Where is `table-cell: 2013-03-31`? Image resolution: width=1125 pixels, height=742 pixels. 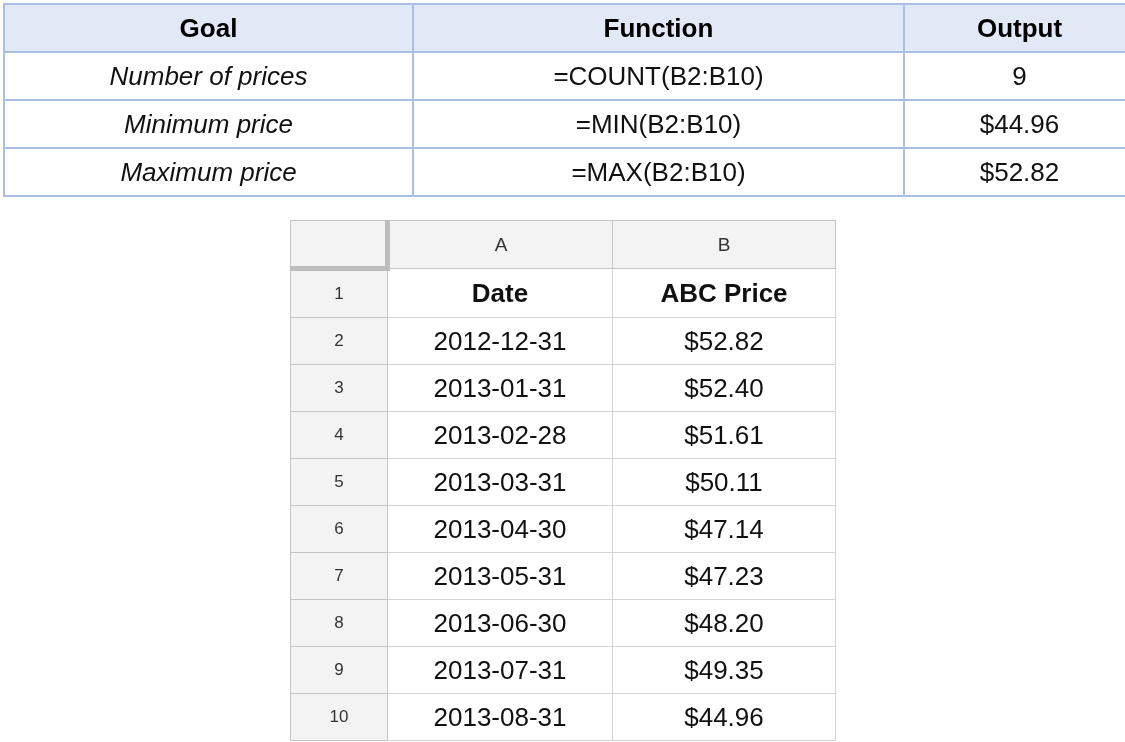
table-cell: 2013-03-31 is located at coordinates (500, 482).